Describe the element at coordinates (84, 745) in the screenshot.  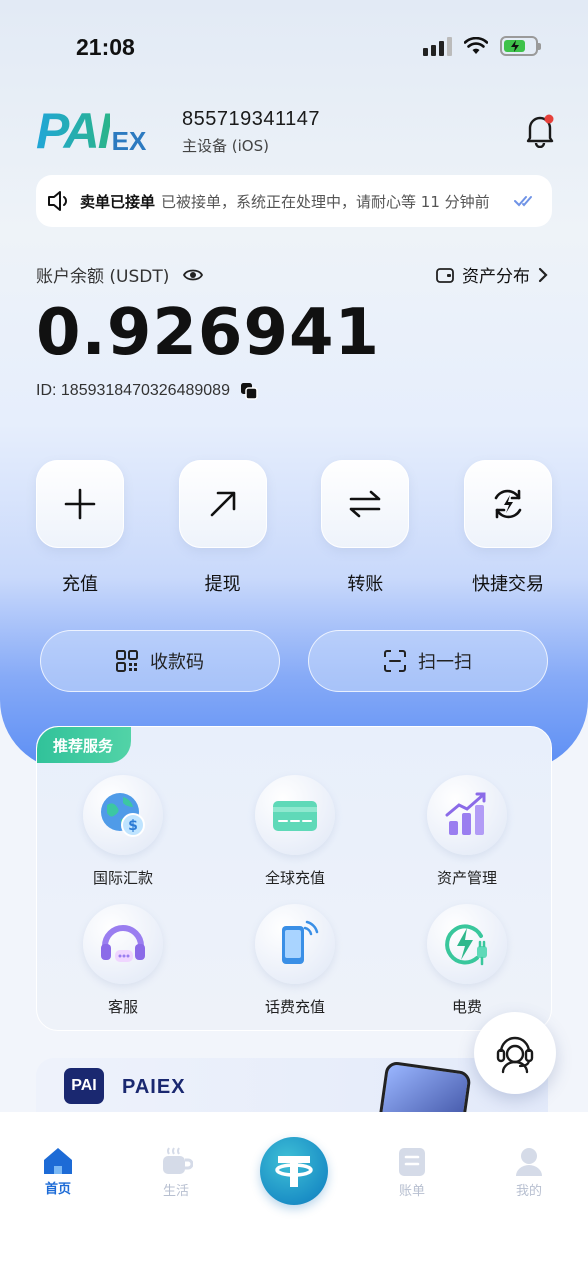
I see `services-tag: 推荐服务` at that location.